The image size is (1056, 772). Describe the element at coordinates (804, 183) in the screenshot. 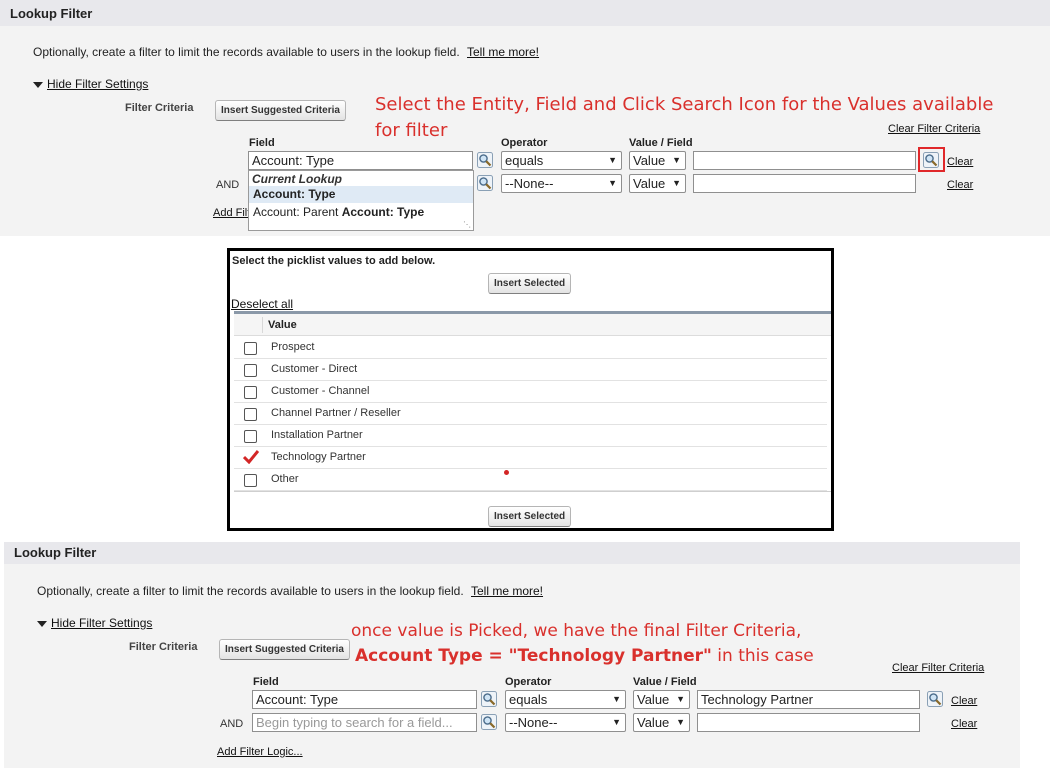

I see `top-row2-value-input` at that location.